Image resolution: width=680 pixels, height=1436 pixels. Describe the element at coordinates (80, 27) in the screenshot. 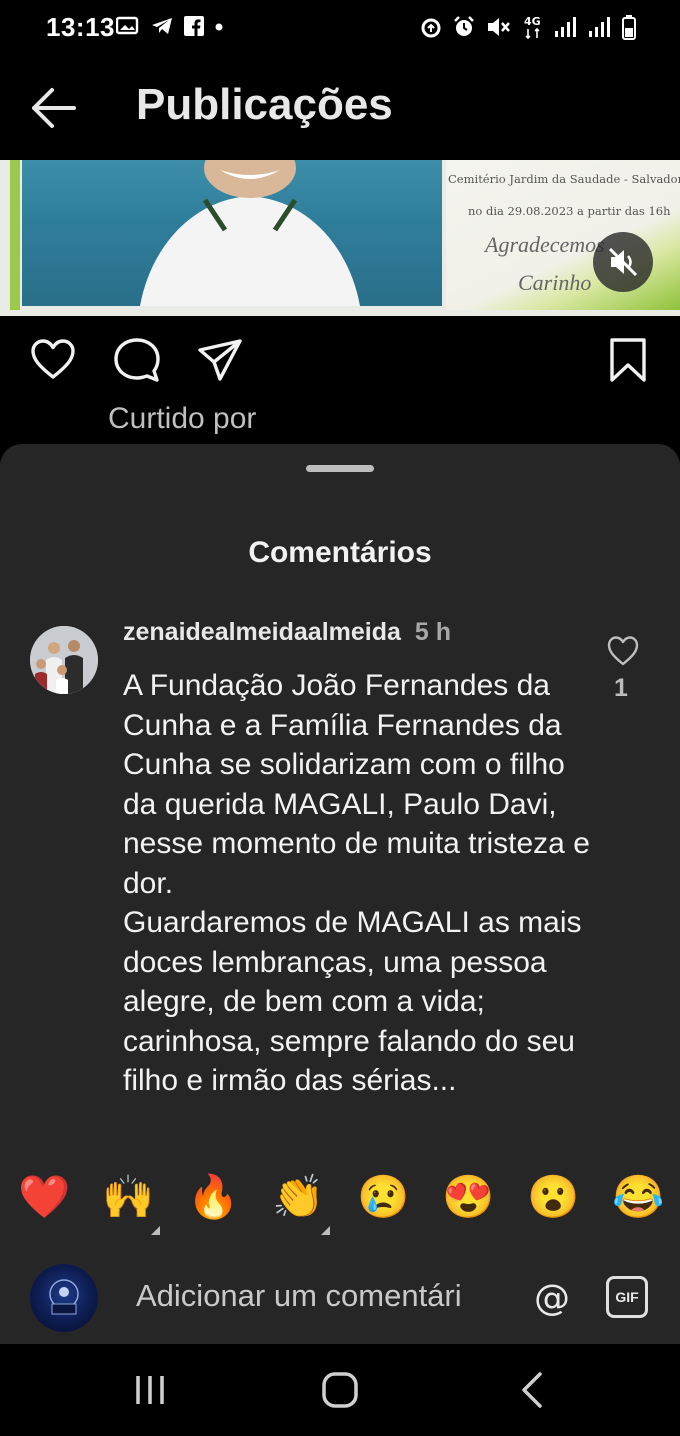

I see `status-time: 13:13` at that location.